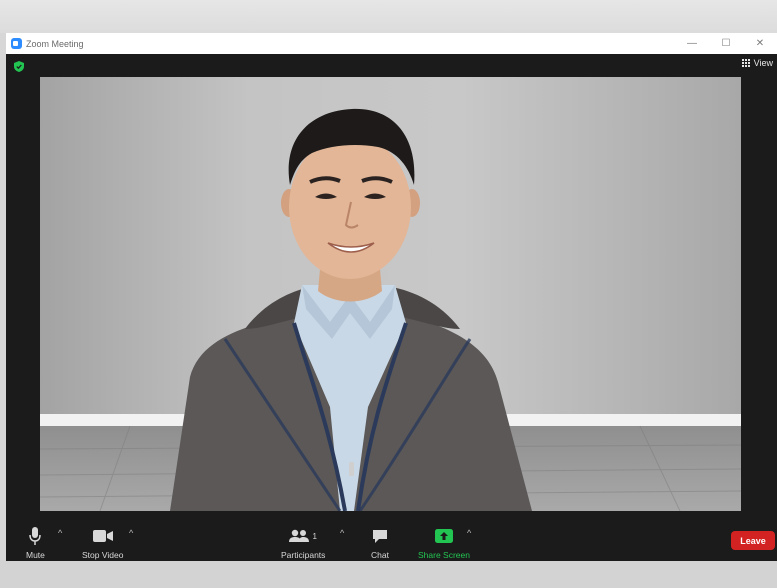 The width and height of the screenshot is (777, 588). Describe the element at coordinates (102, 536) in the screenshot. I see `video-camera-icon` at that location.